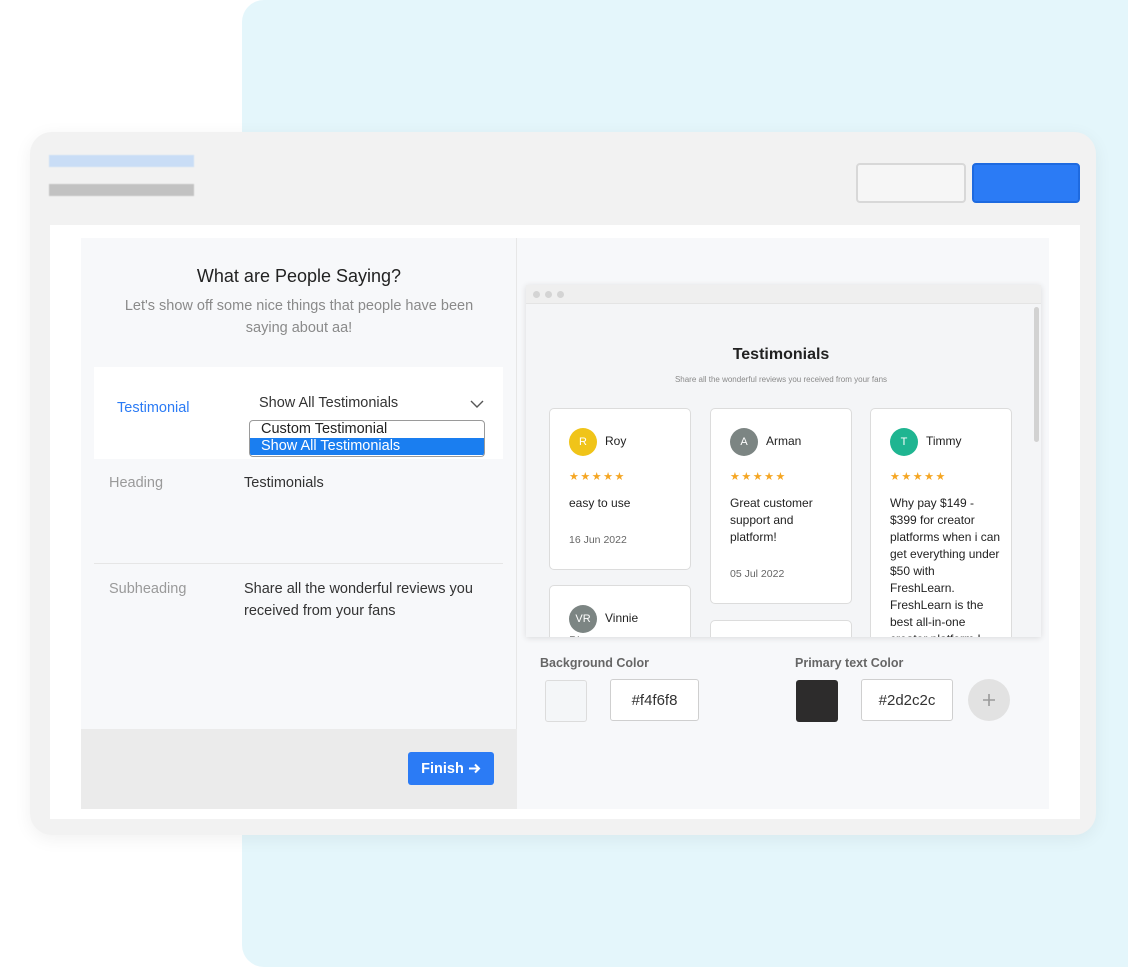 This screenshot has height=967, width=1128. I want to click on heading-value: Testimonials, so click(364, 483).